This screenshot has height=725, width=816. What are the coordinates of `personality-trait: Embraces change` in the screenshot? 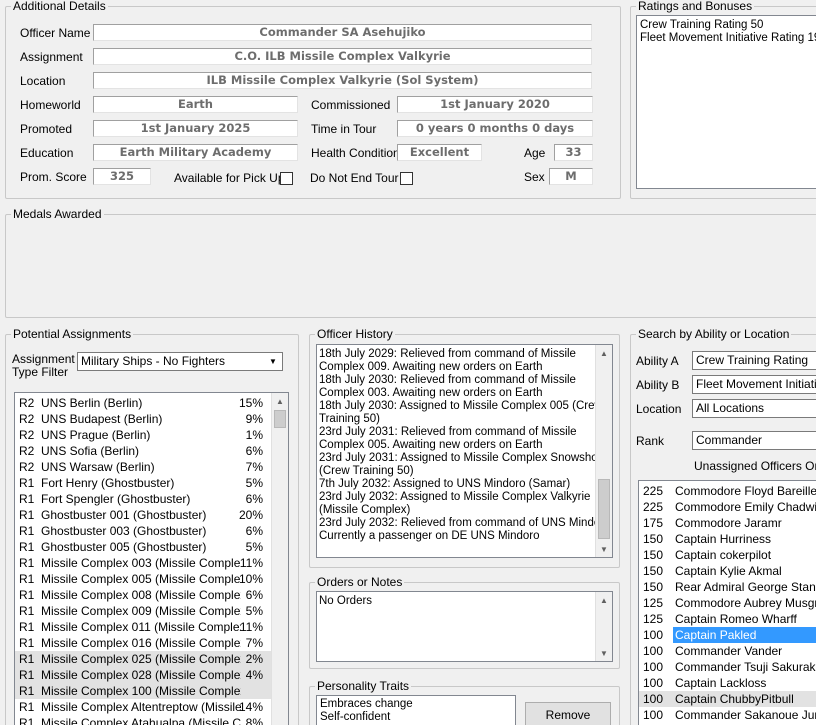 It's located at (416, 704).